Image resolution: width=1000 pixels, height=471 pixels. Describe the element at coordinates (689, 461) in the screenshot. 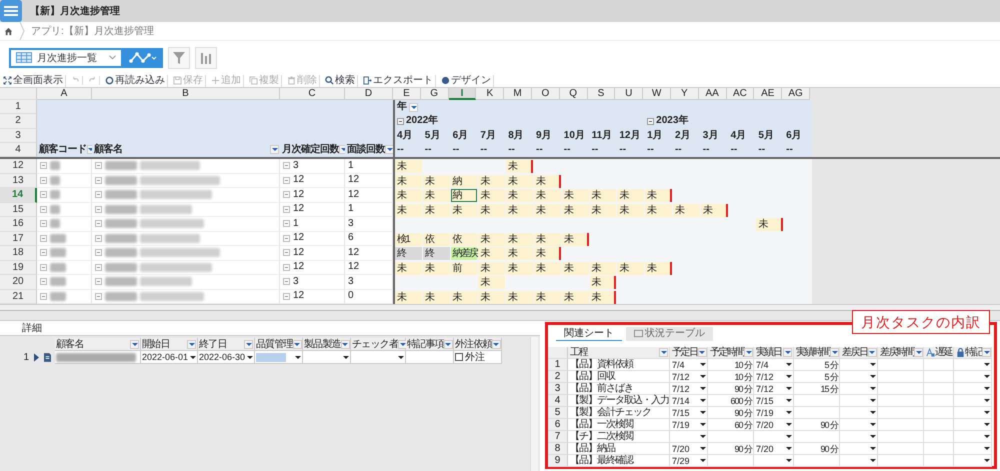

I see `dropdown-cell: 7/29` at that location.